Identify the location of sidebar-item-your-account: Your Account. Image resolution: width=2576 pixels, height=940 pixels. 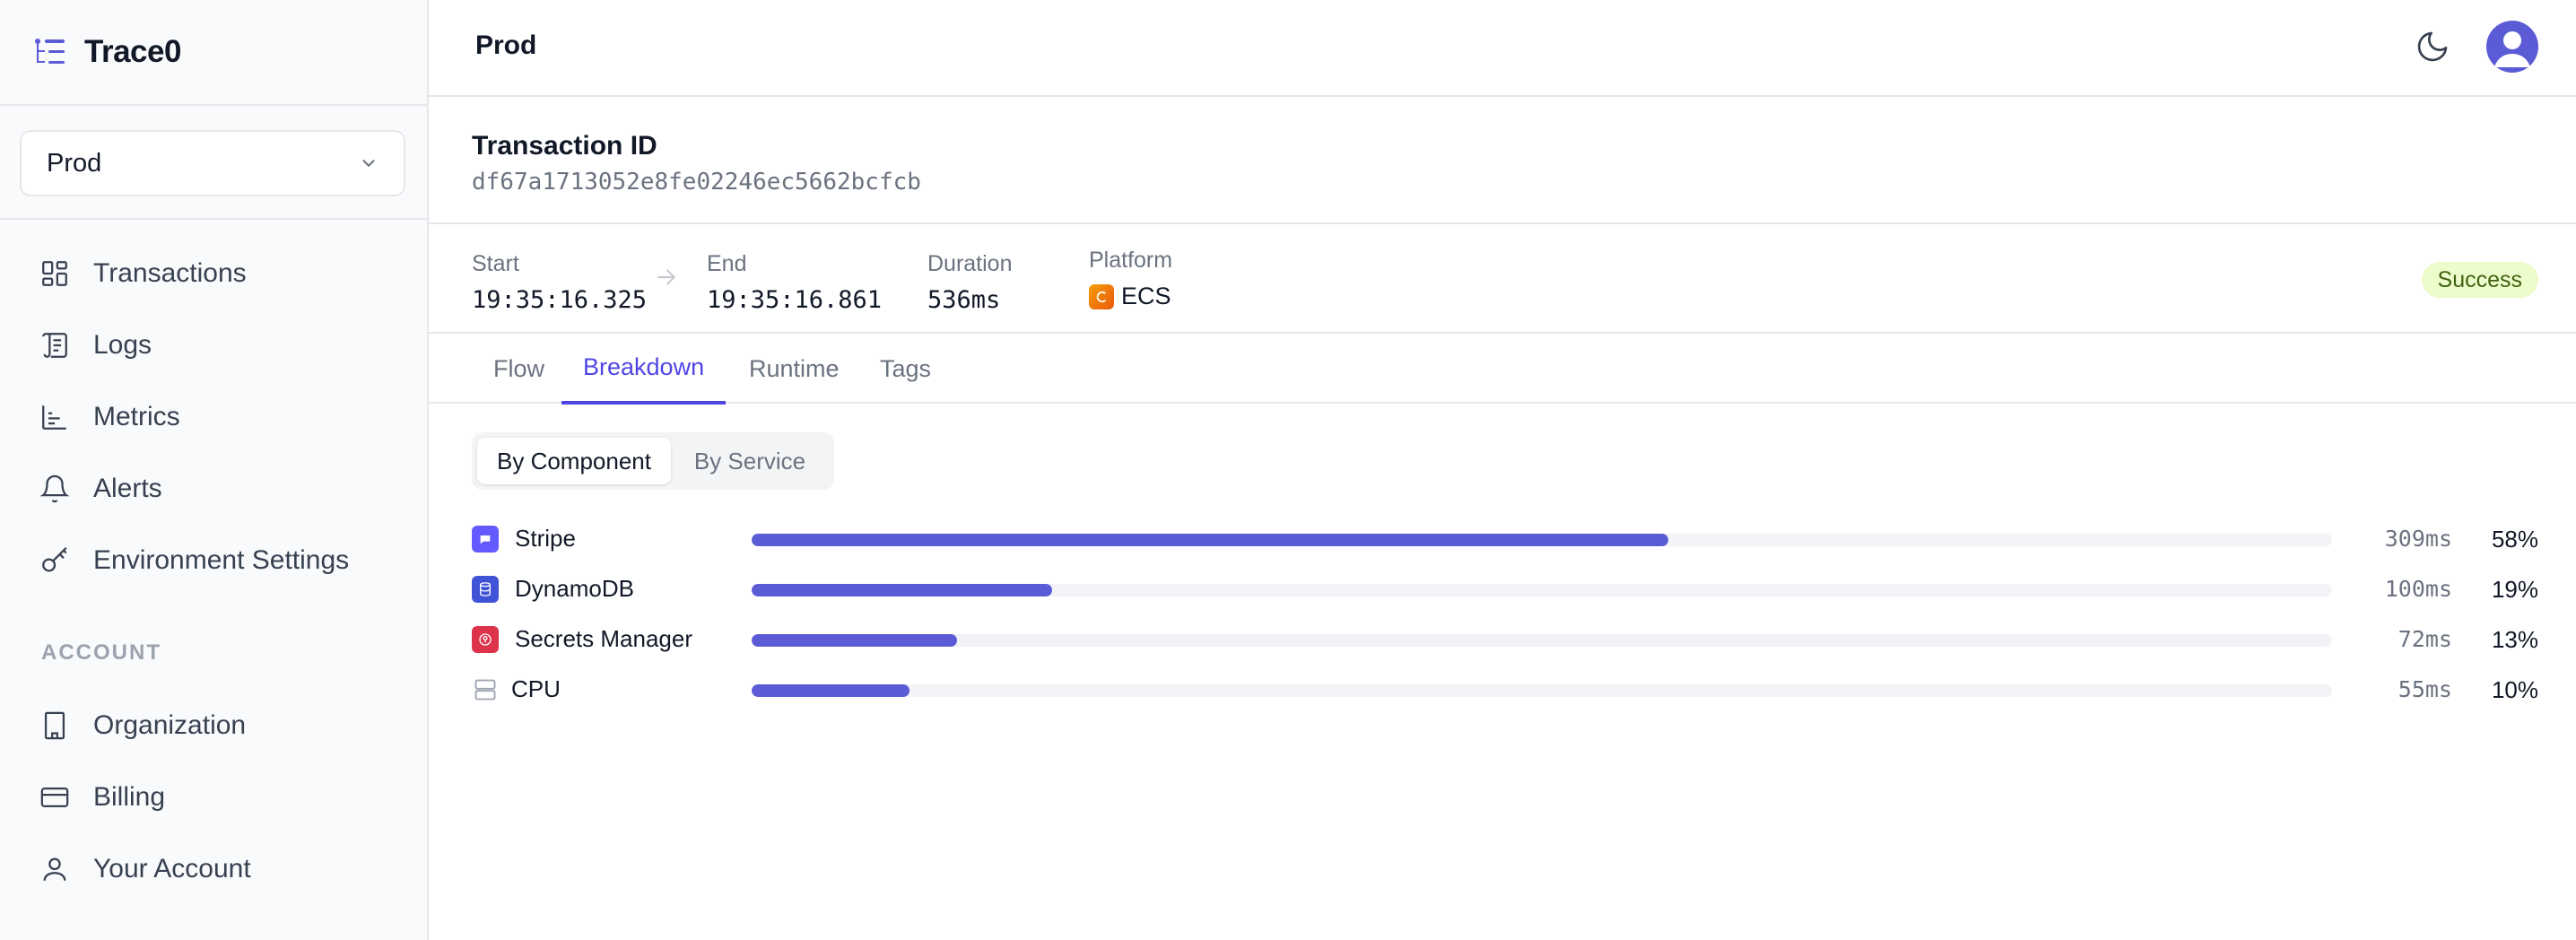
(145, 870).